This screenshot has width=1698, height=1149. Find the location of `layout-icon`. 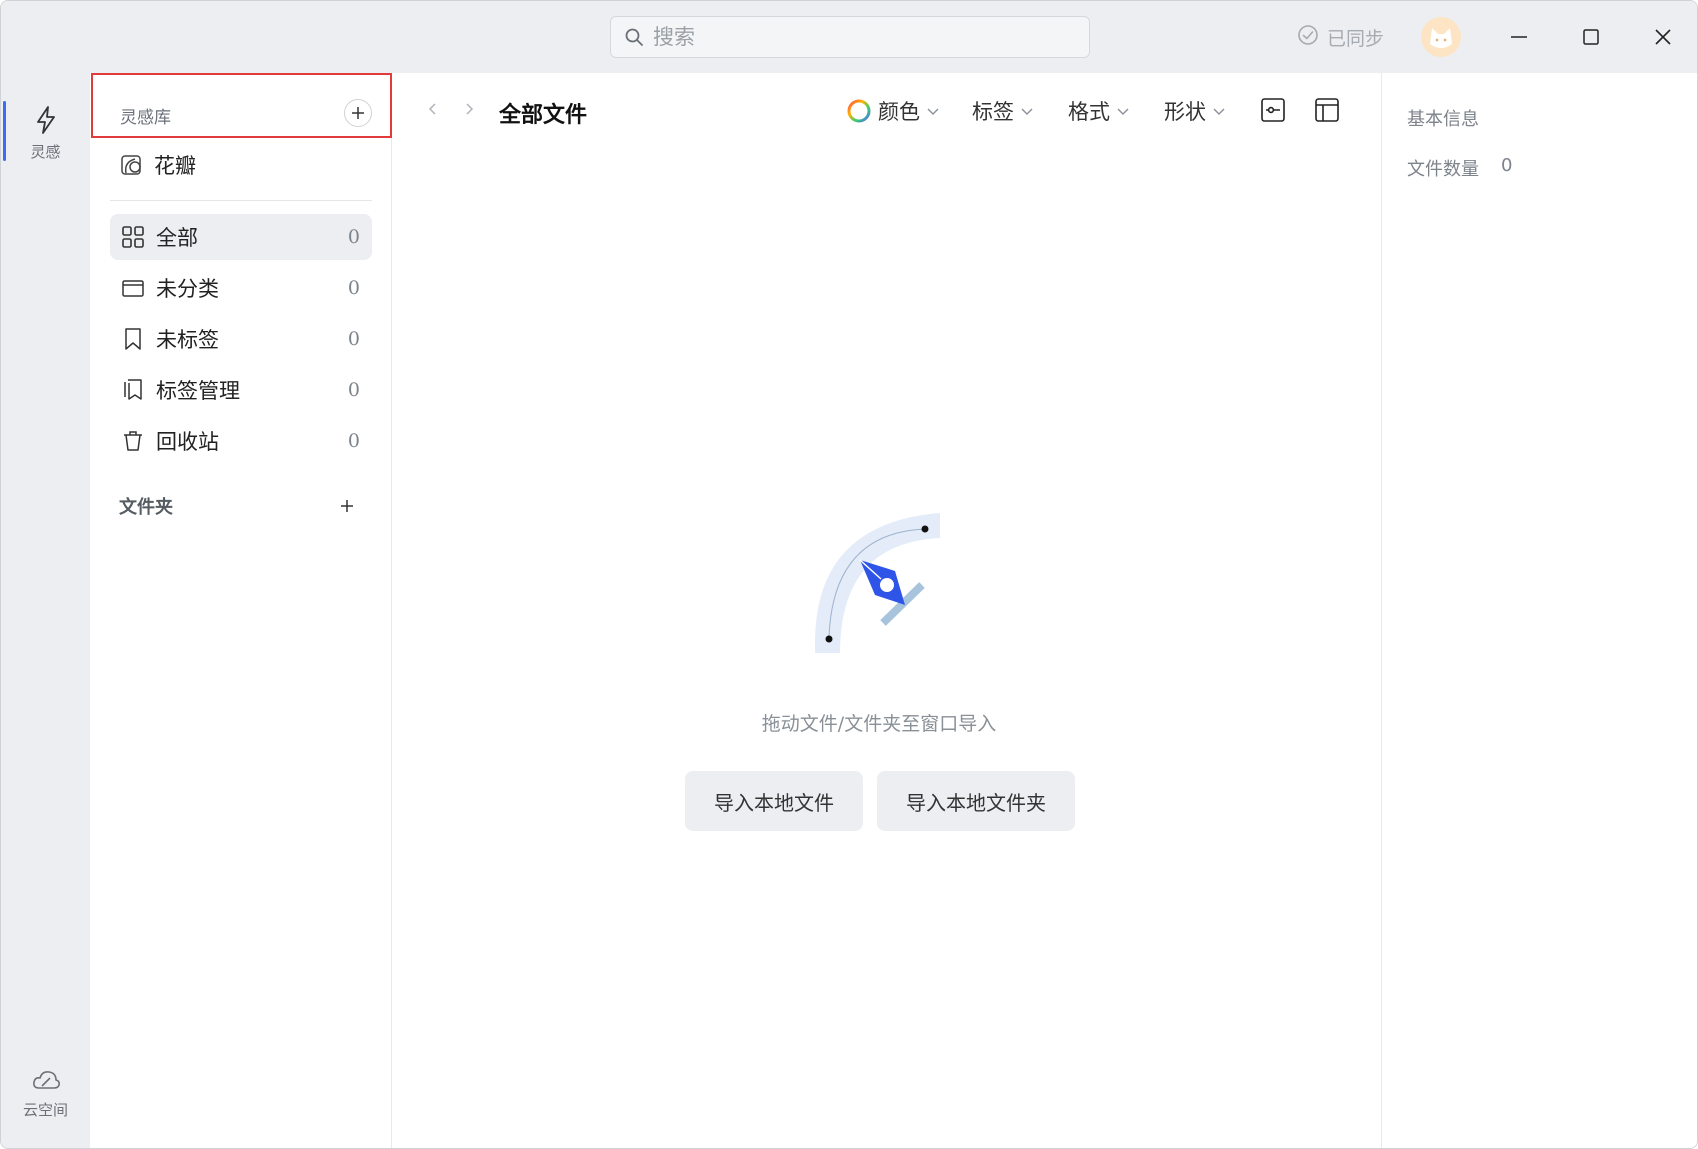

layout-icon is located at coordinates (1327, 110).